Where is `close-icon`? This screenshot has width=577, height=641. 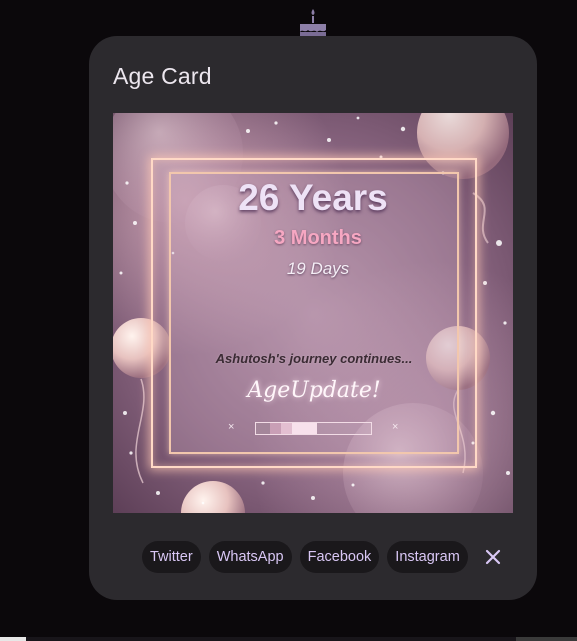
close-icon is located at coordinates (493, 557).